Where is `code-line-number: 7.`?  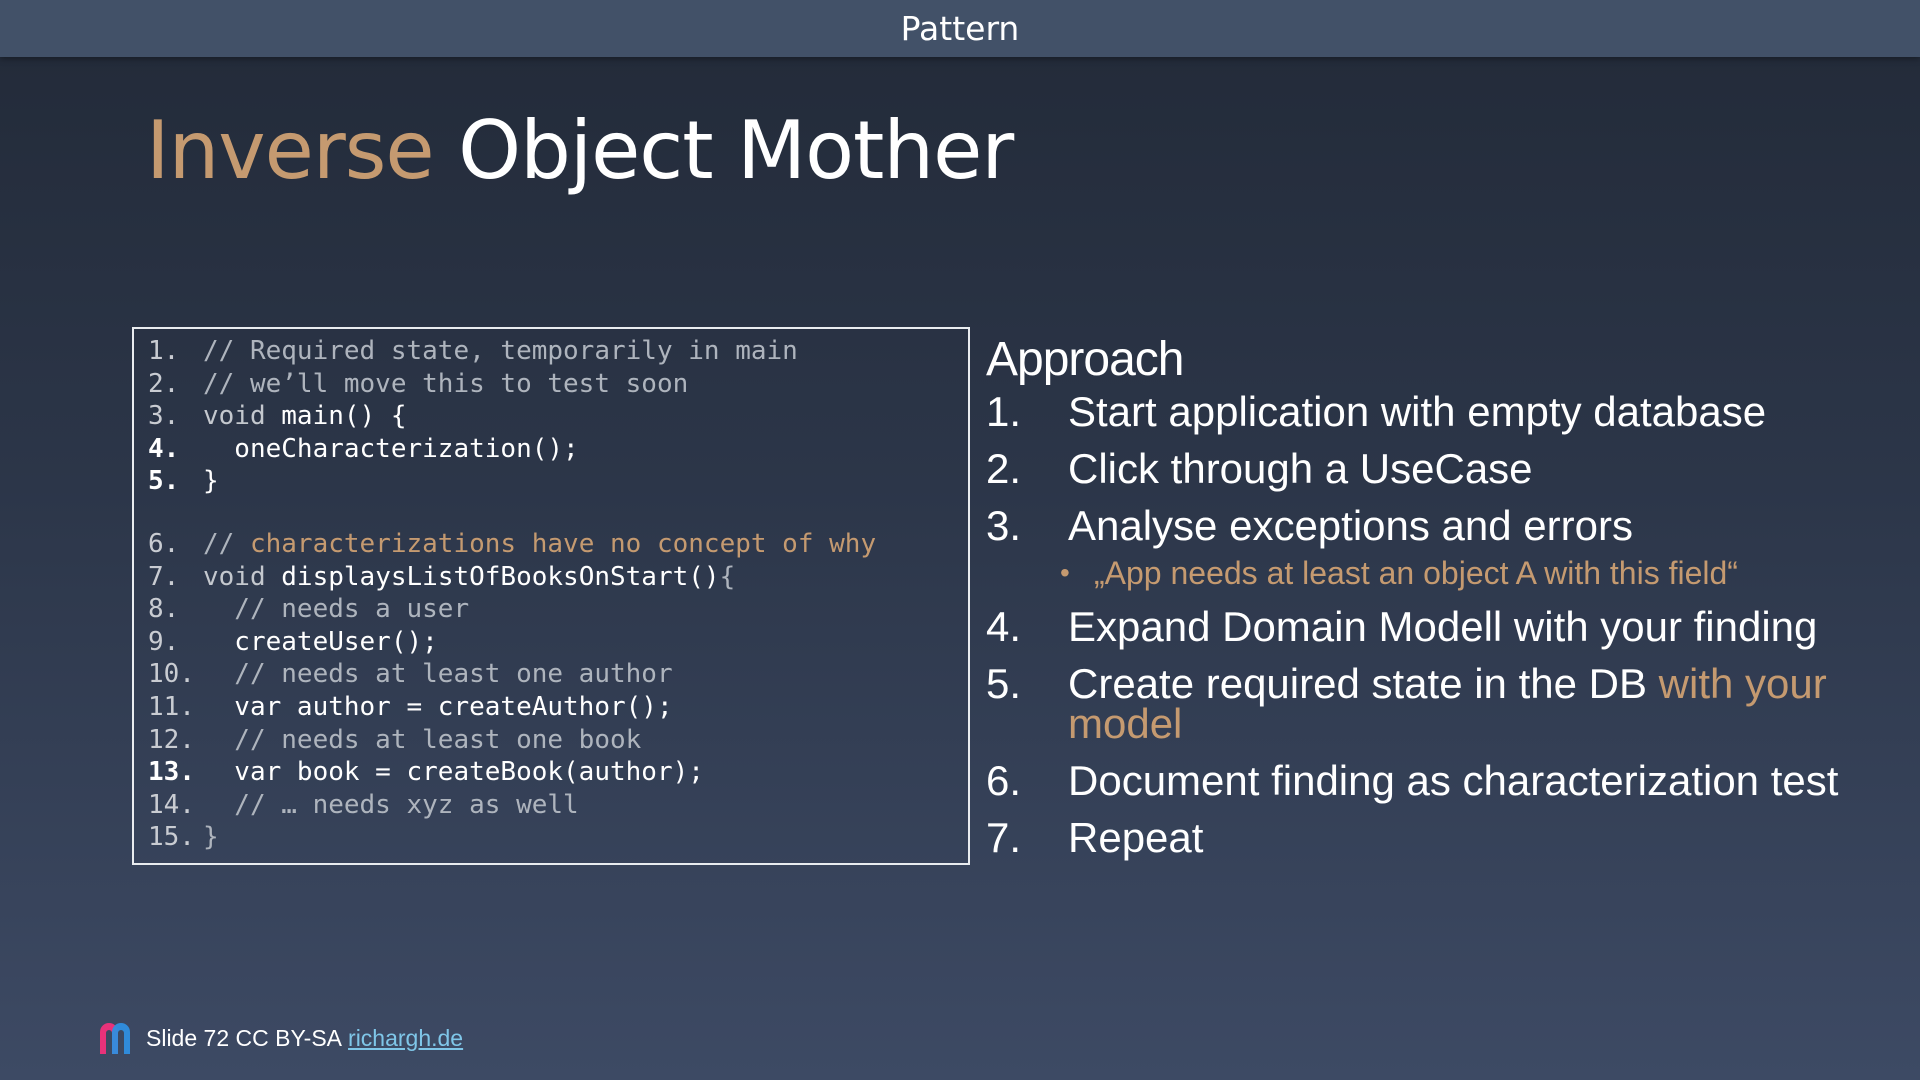
code-line-number: 7. is located at coordinates (164, 576).